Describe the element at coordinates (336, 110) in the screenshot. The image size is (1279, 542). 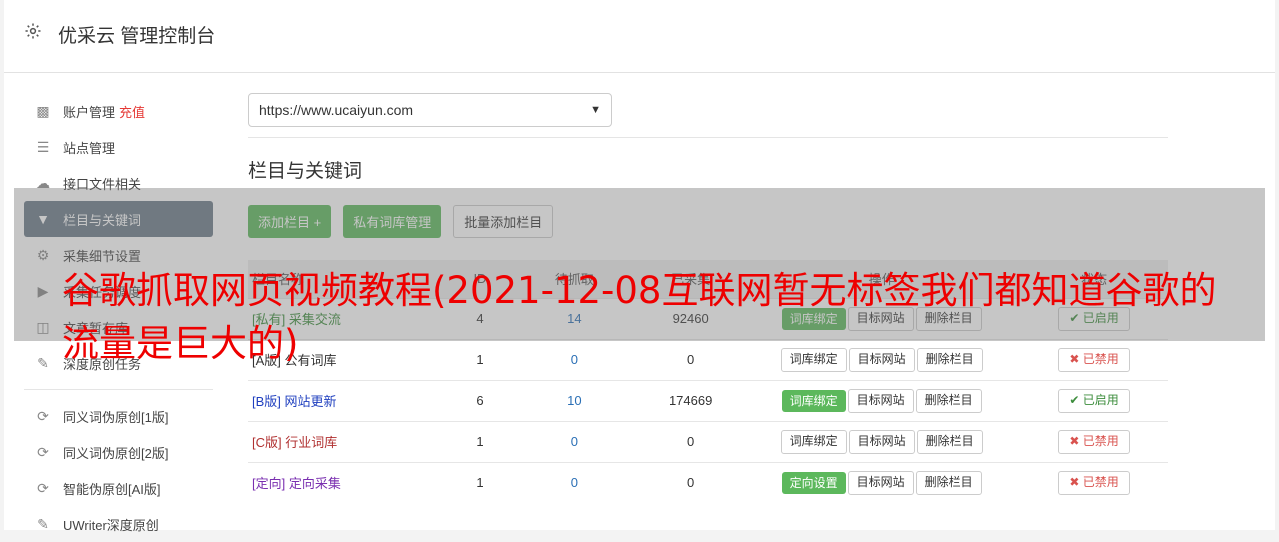
I see `site-select-value: https://www.ucaiyun.com` at that location.